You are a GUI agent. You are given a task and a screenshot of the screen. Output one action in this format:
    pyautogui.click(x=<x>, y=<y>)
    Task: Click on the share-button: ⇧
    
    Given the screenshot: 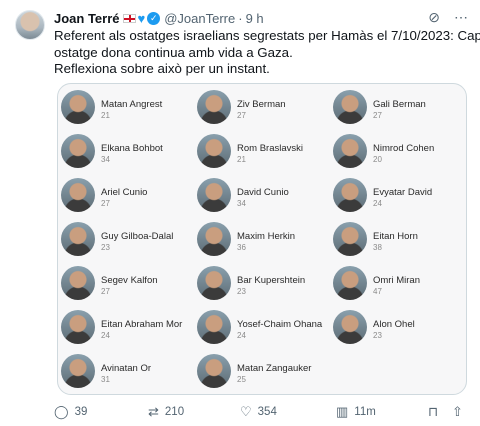 What is the action you would take?
    pyautogui.click(x=457, y=412)
    